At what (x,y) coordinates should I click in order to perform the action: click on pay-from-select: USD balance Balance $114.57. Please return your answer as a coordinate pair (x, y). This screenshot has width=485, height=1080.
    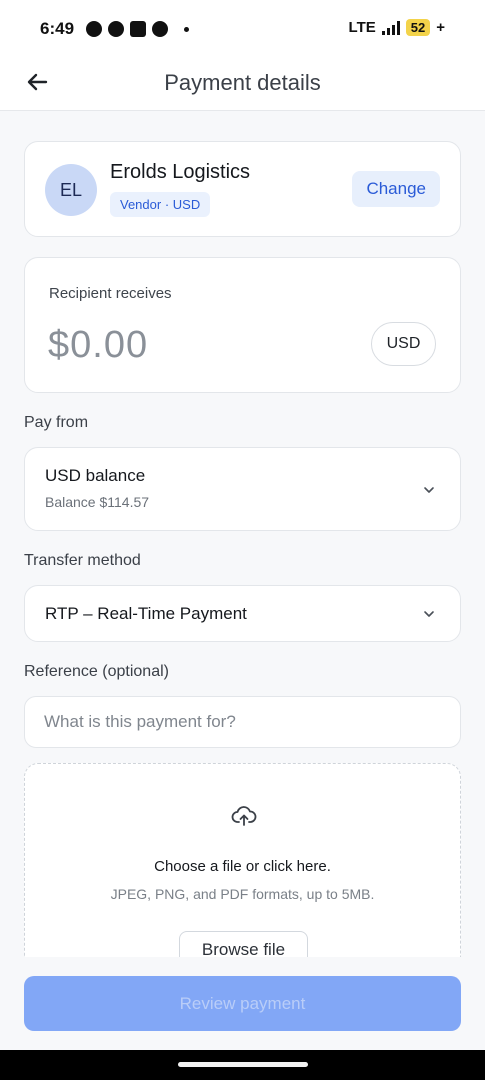
    Looking at the image, I should click on (242, 489).